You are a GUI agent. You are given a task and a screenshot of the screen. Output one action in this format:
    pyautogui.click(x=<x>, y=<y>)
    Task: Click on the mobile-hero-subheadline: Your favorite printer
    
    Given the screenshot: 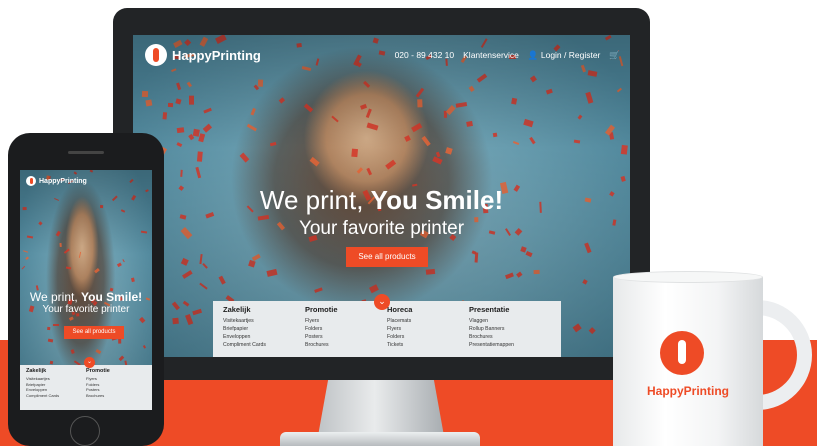 What is the action you would take?
    pyautogui.click(x=86, y=309)
    